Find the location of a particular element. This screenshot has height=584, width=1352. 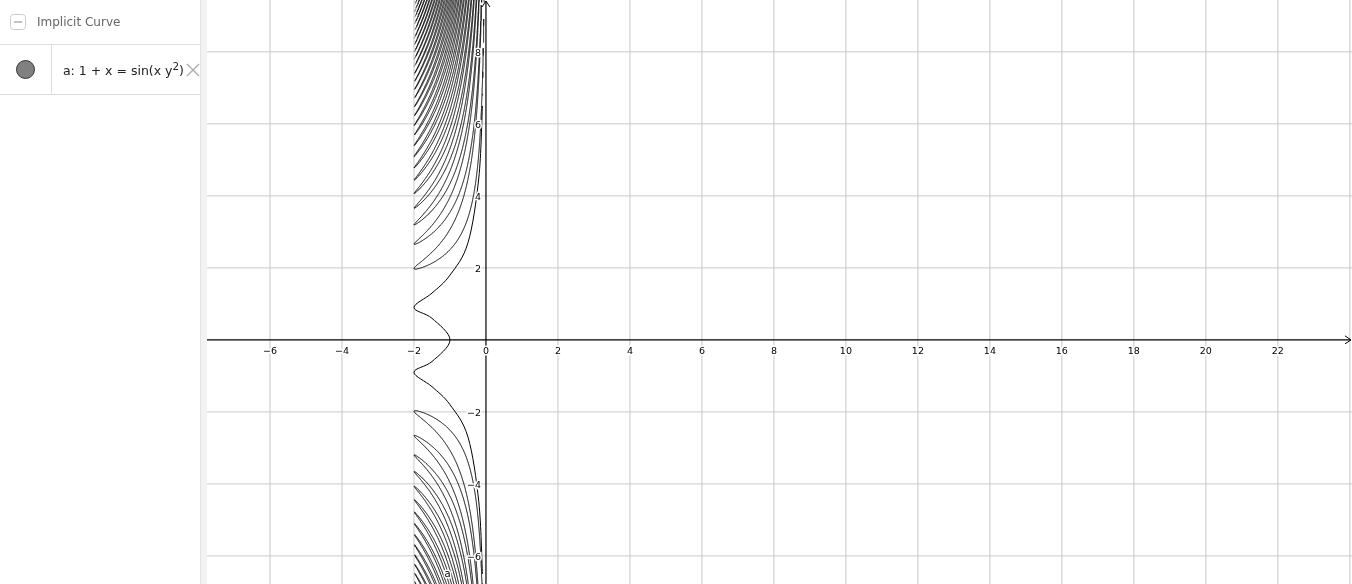

tick-label: 8 is located at coordinates (773, 350).